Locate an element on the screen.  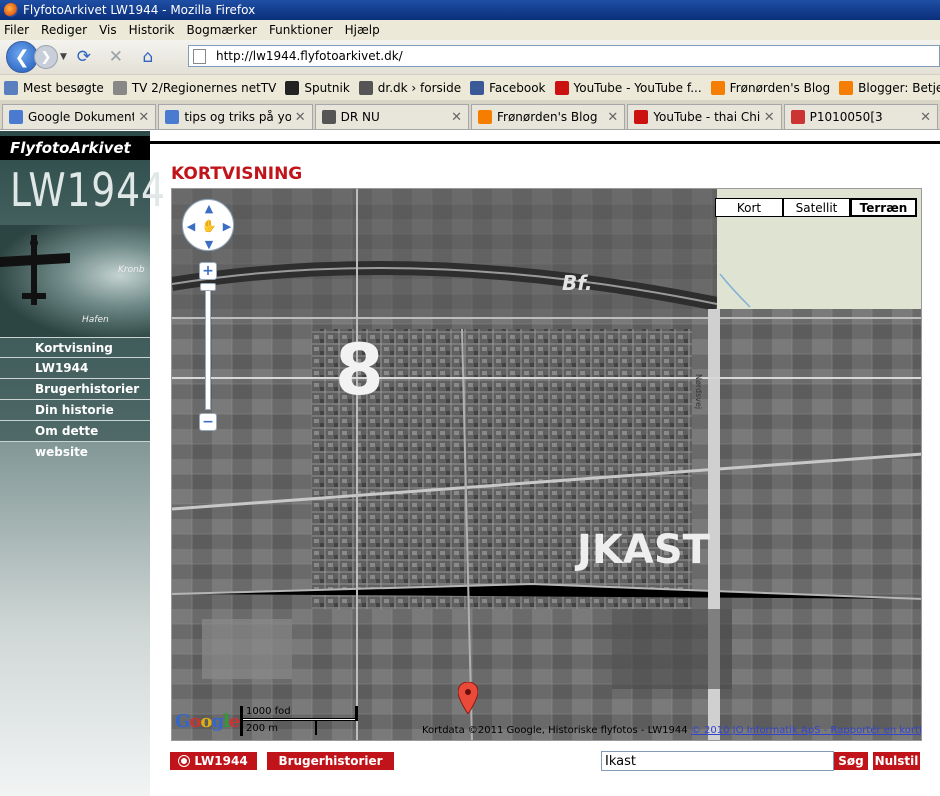
zoom-in-button: + is located at coordinates (208, 271).